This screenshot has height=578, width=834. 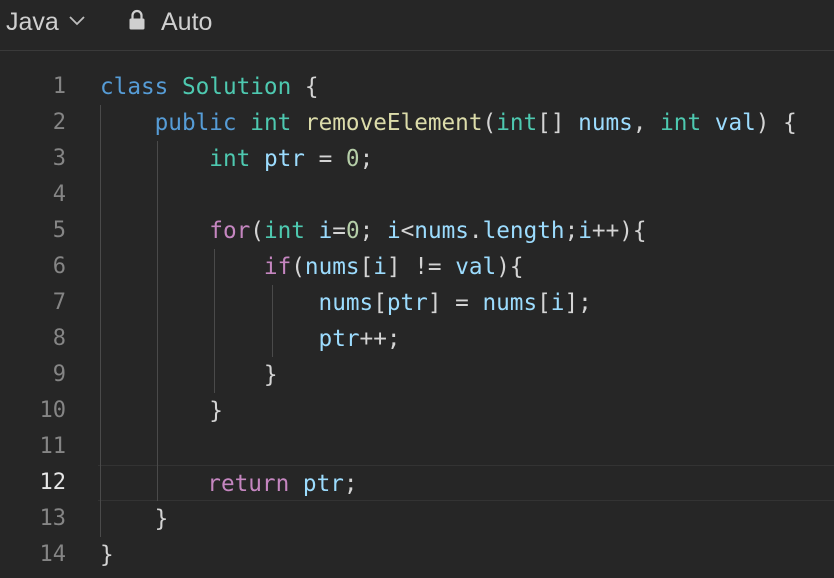 I want to click on code-token: ] =, so click(x=455, y=303).